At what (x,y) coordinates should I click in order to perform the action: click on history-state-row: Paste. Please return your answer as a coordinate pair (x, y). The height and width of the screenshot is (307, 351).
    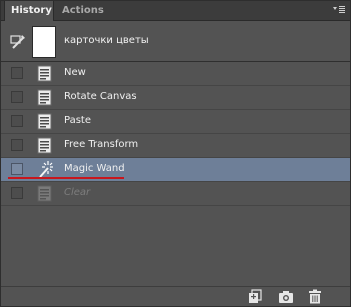
    Looking at the image, I should click on (175, 122).